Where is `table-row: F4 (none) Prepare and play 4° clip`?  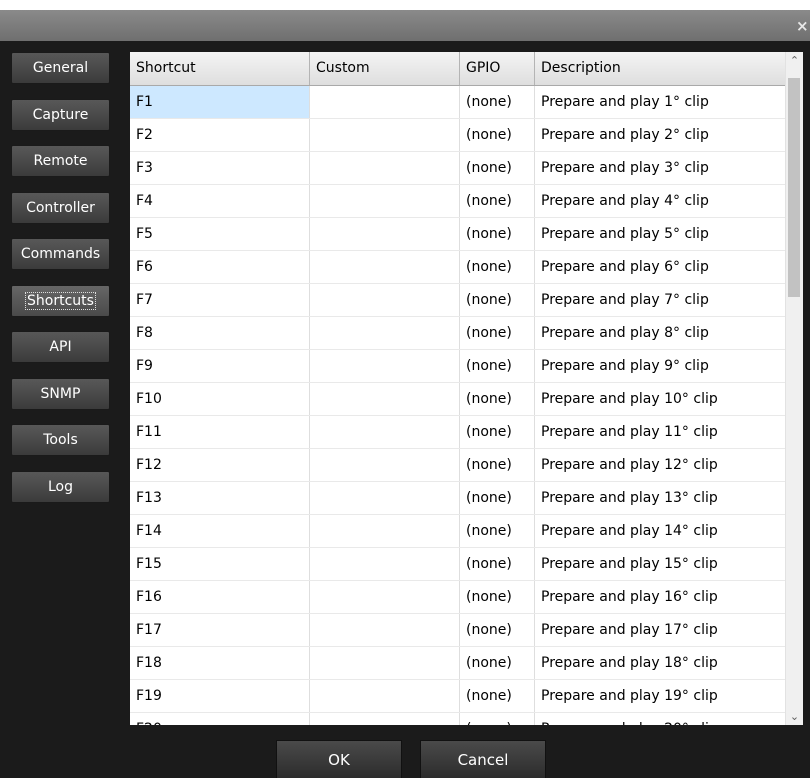
table-row: F4 (none) Prepare and play 4° clip is located at coordinates (457, 201).